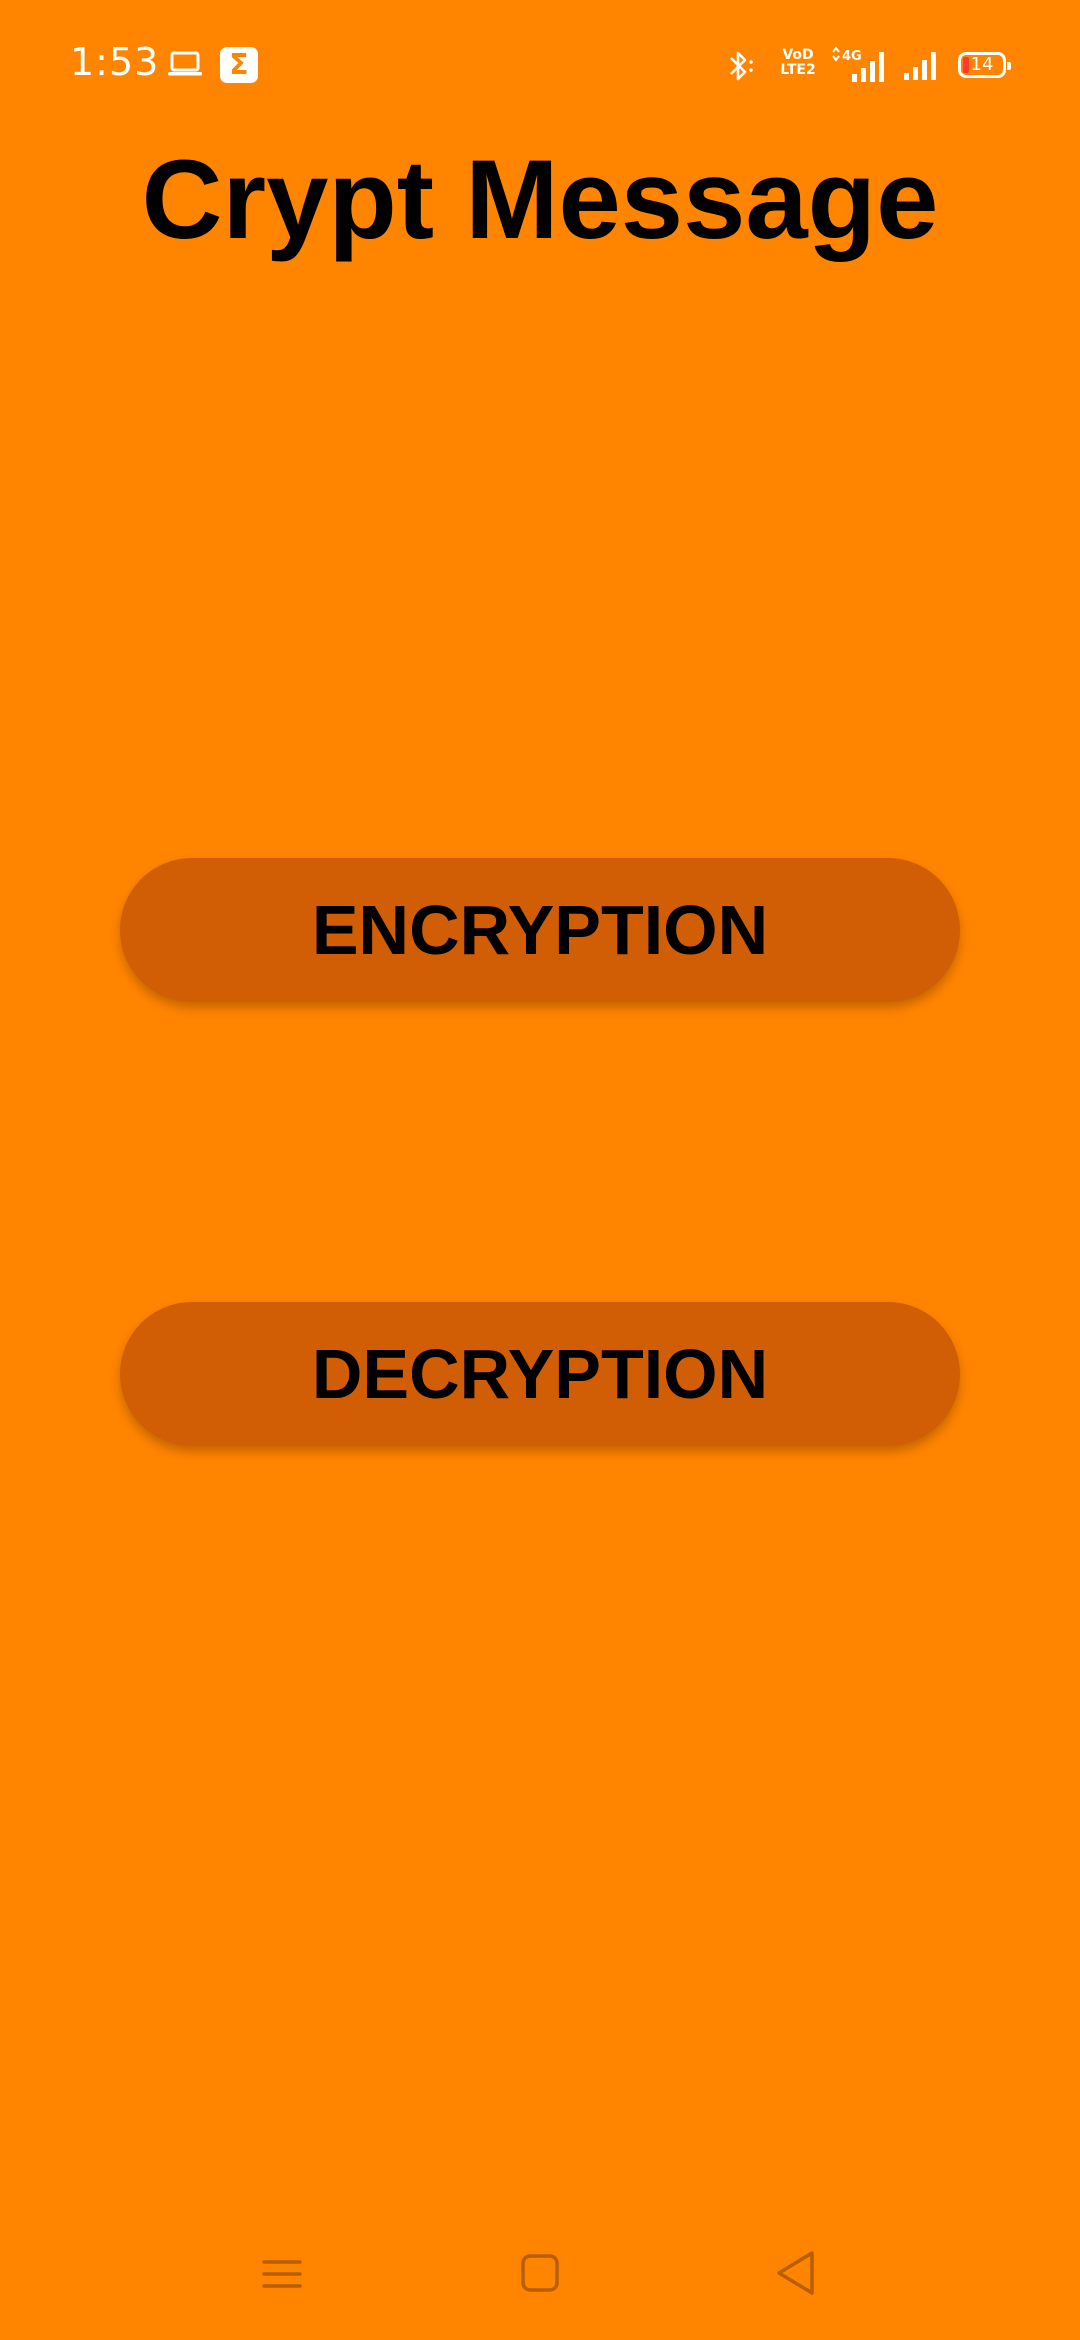 The image size is (1080, 2340). I want to click on page-title: Crypt Message, so click(540, 199).